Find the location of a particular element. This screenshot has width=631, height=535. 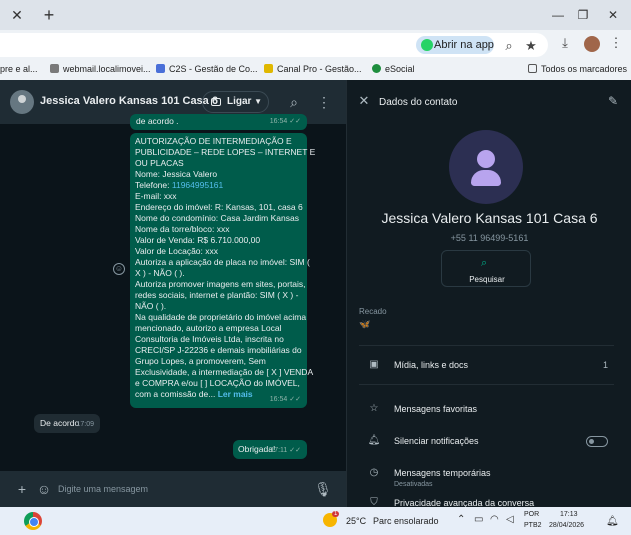

wifi-icon: ◠ is located at coordinates (494, 519).